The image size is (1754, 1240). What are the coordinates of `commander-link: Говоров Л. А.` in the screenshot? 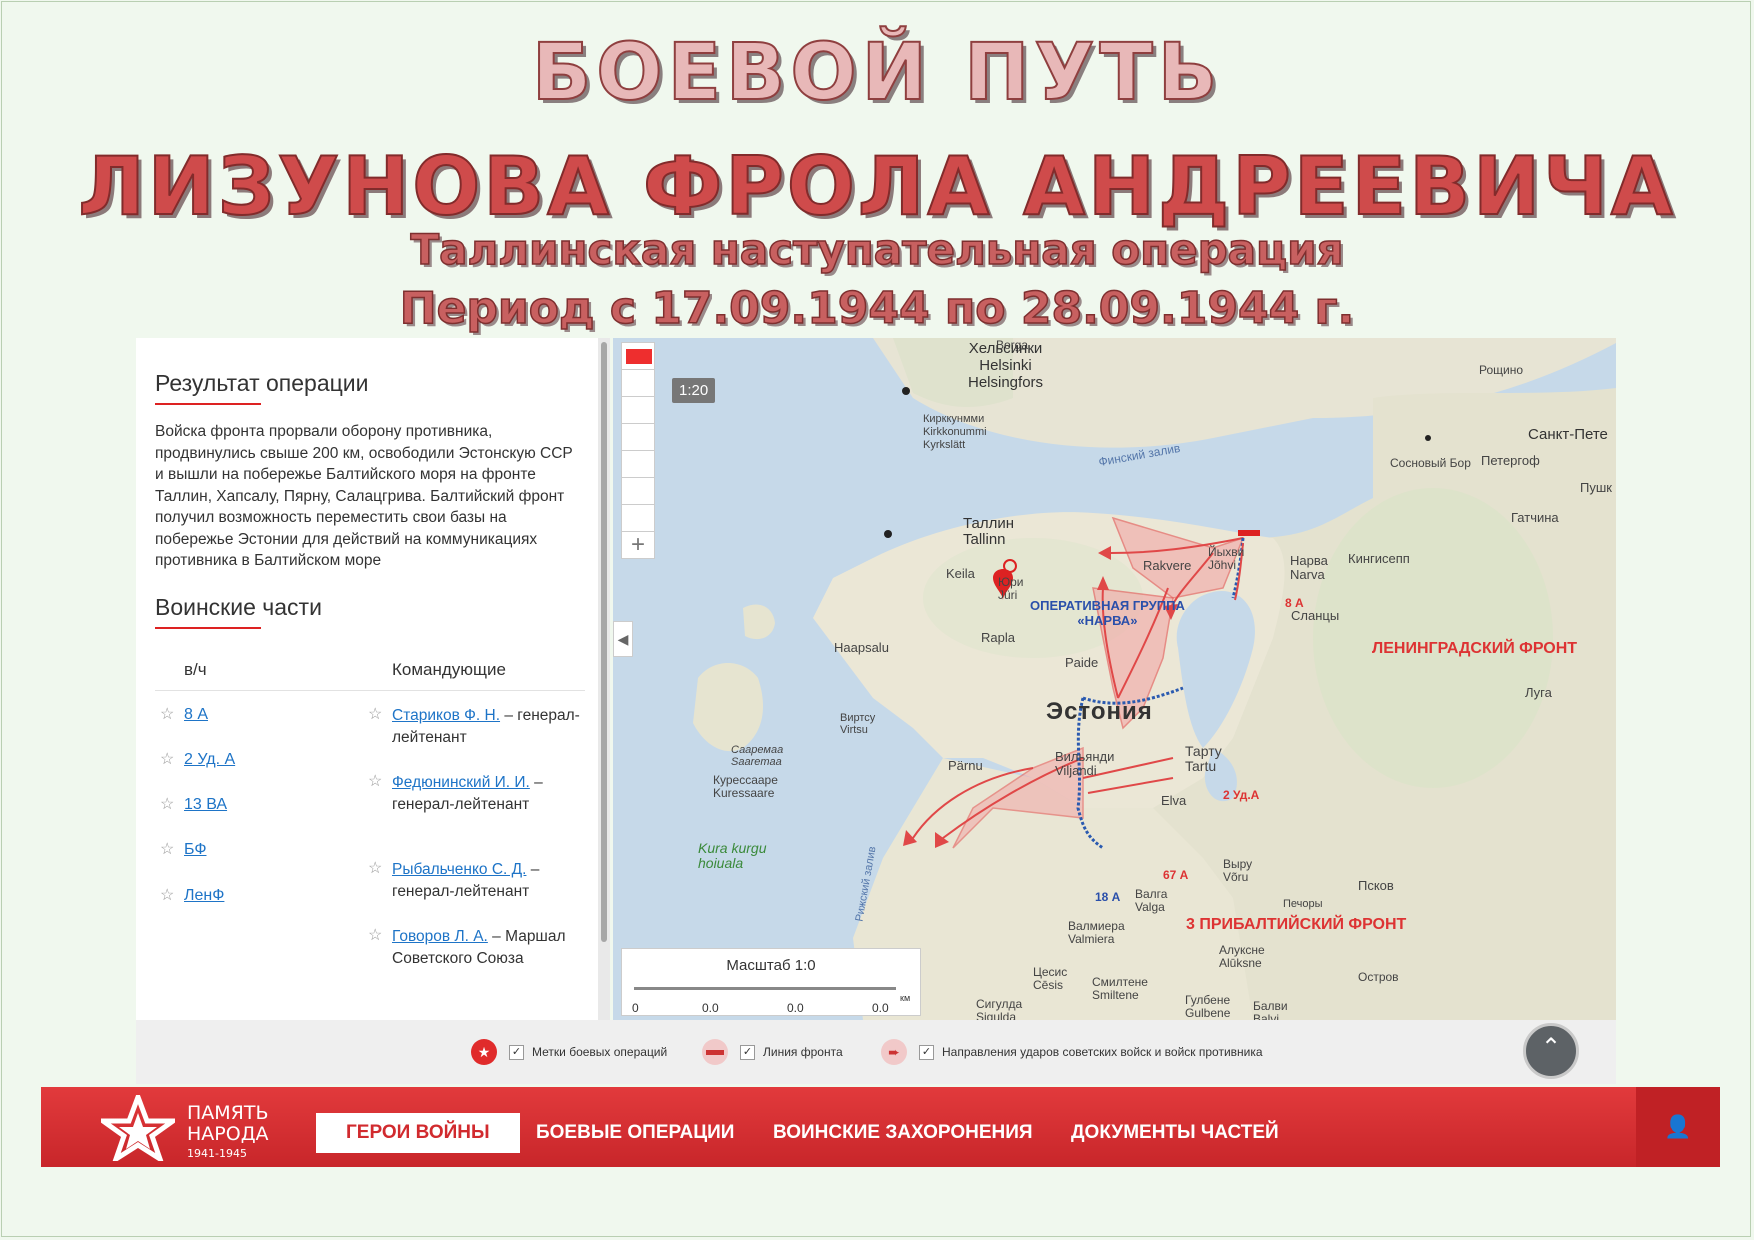 It's located at (440, 936).